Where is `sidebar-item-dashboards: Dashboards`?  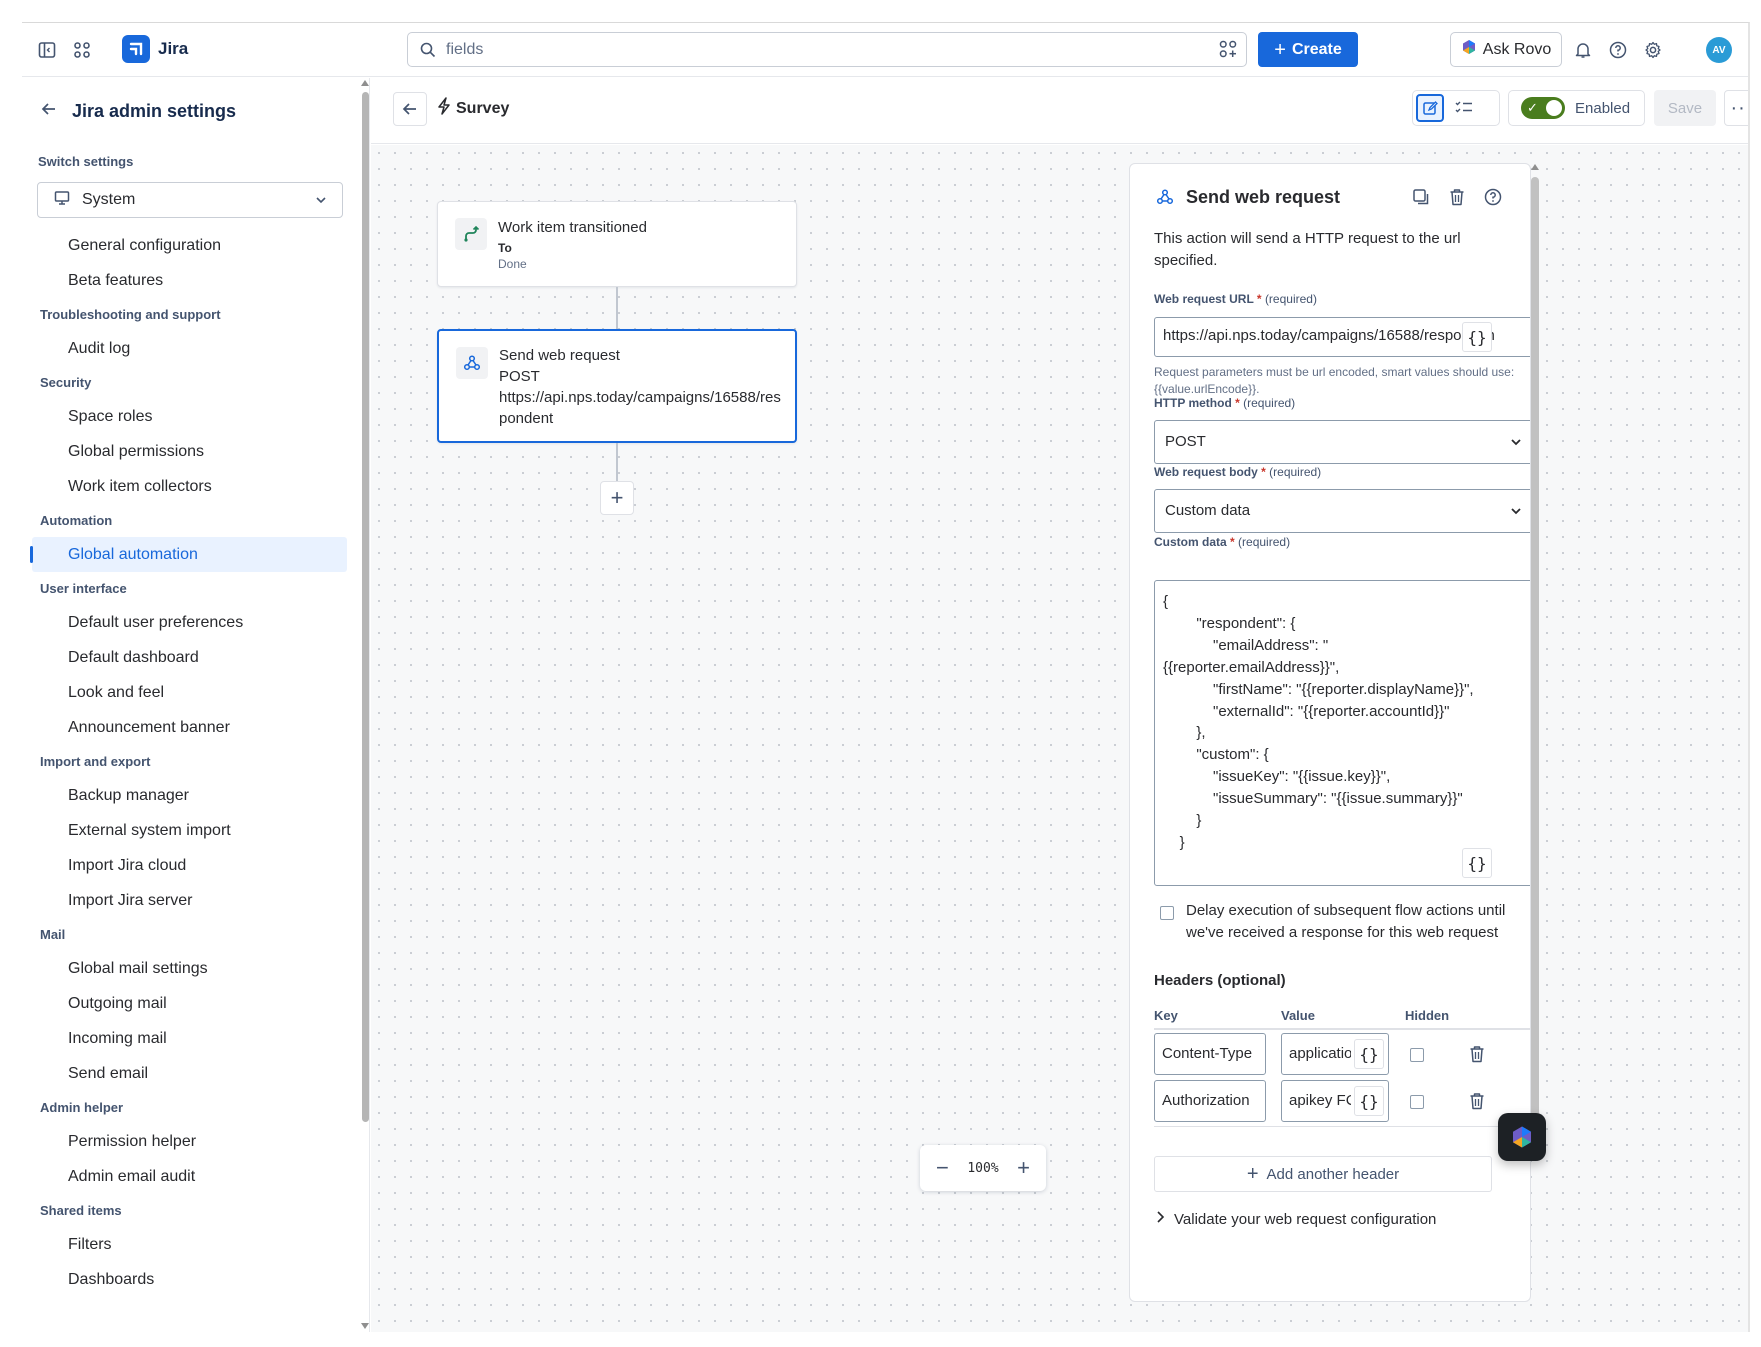 sidebar-item-dashboards: Dashboards is located at coordinates (184, 1279).